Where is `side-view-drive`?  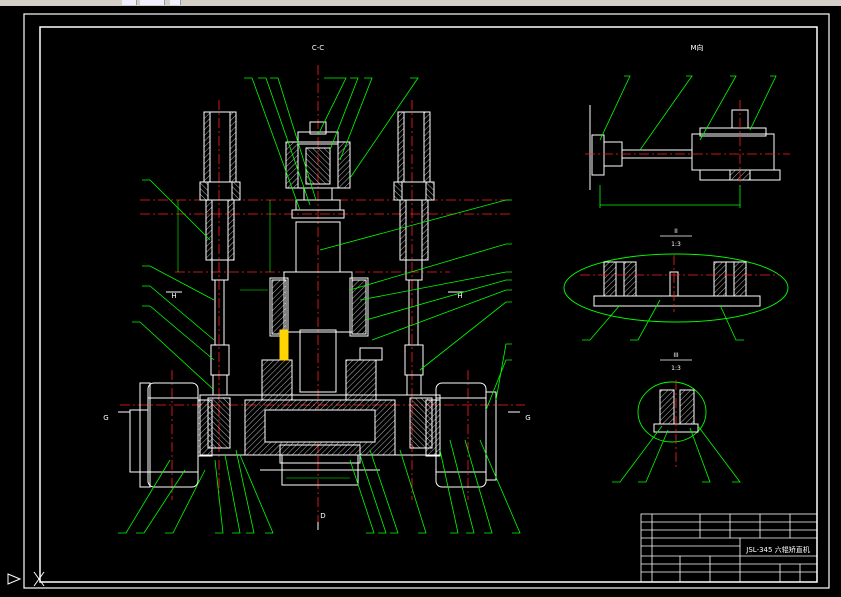 side-view-drive is located at coordinates (685, 147).